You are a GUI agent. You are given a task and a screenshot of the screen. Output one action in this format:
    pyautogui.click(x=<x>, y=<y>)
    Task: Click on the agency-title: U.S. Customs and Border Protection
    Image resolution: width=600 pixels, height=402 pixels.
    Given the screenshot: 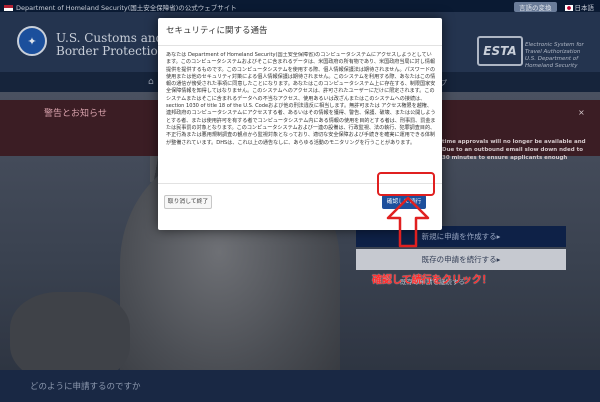 What is the action you would take?
    pyautogui.click(x=110, y=45)
    